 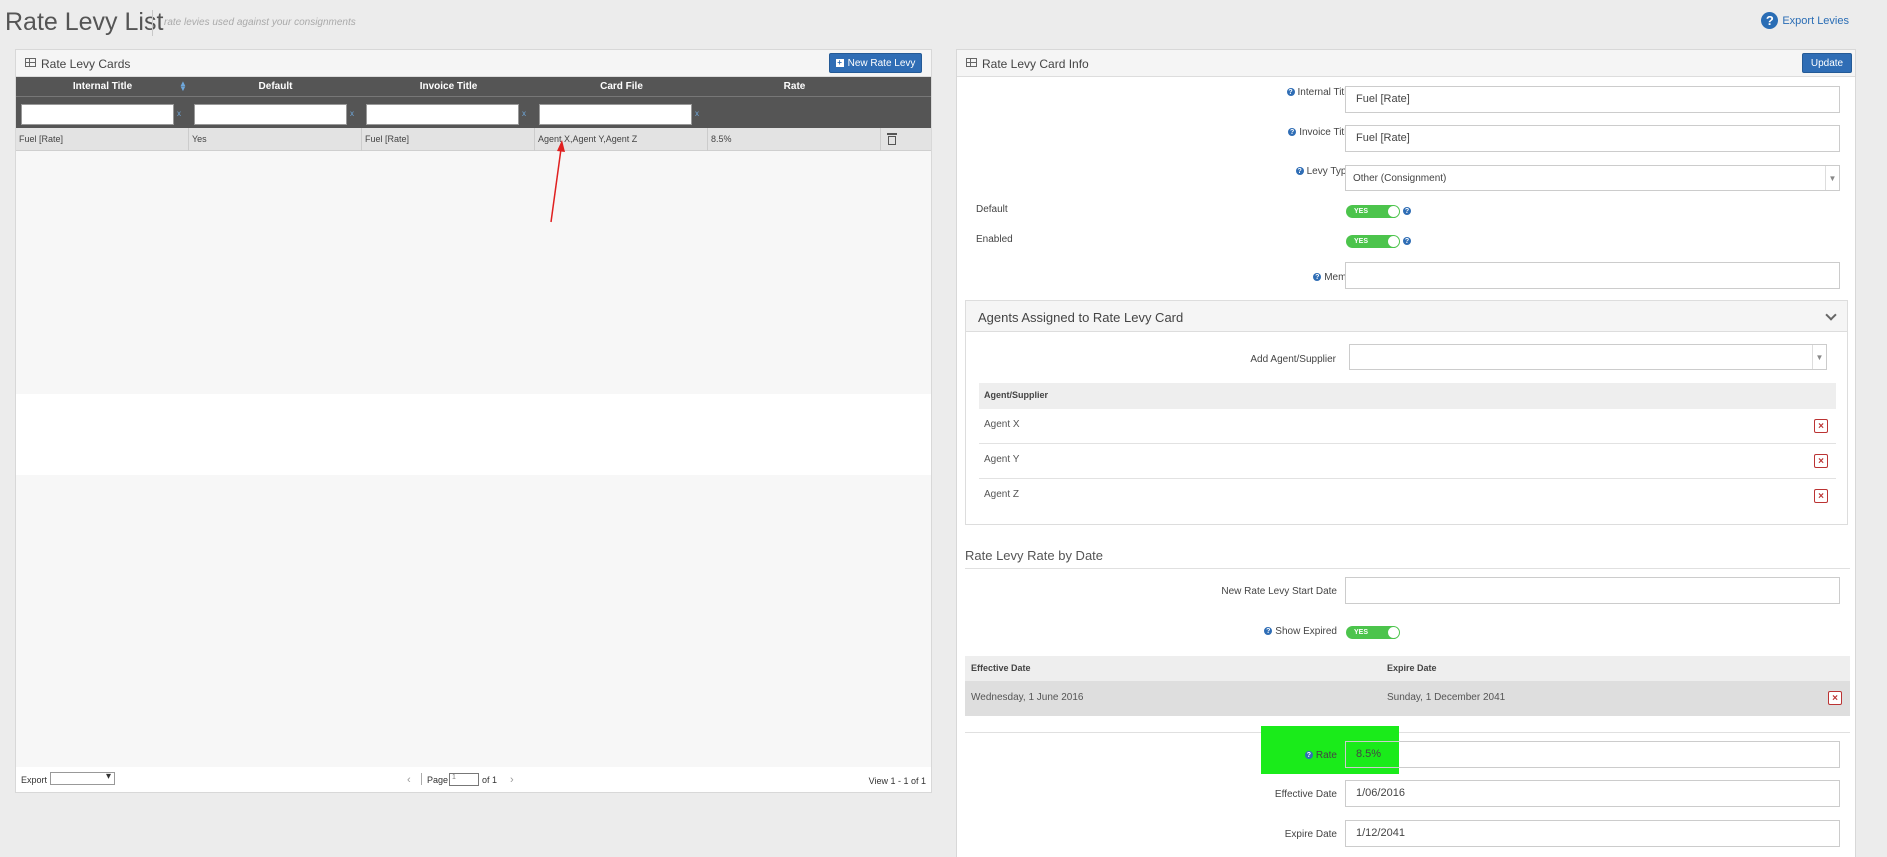 I want to click on page-total: of 1, so click(x=490, y=780).